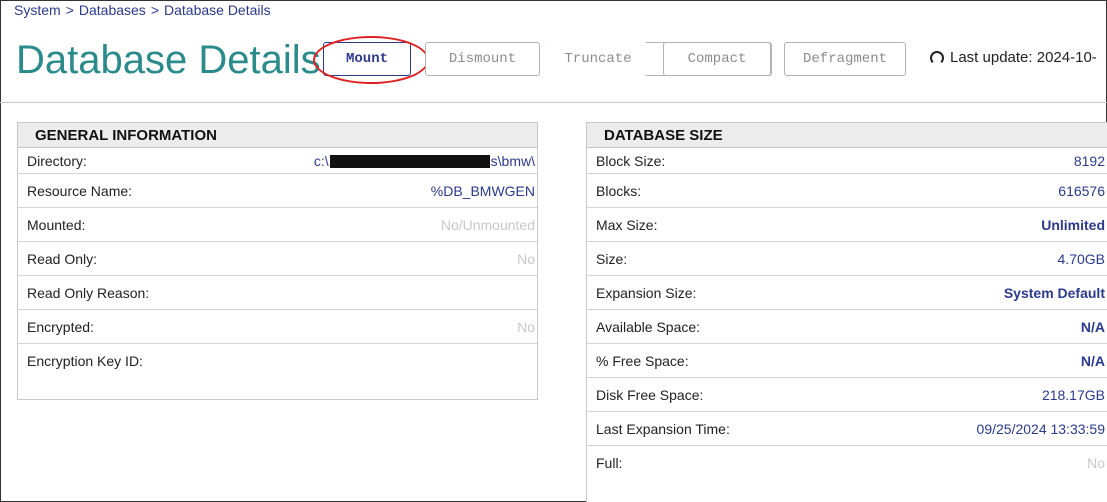 The image size is (1107, 502). What do you see at coordinates (168, 60) in the screenshot?
I see `page-title: Database Details` at bounding box center [168, 60].